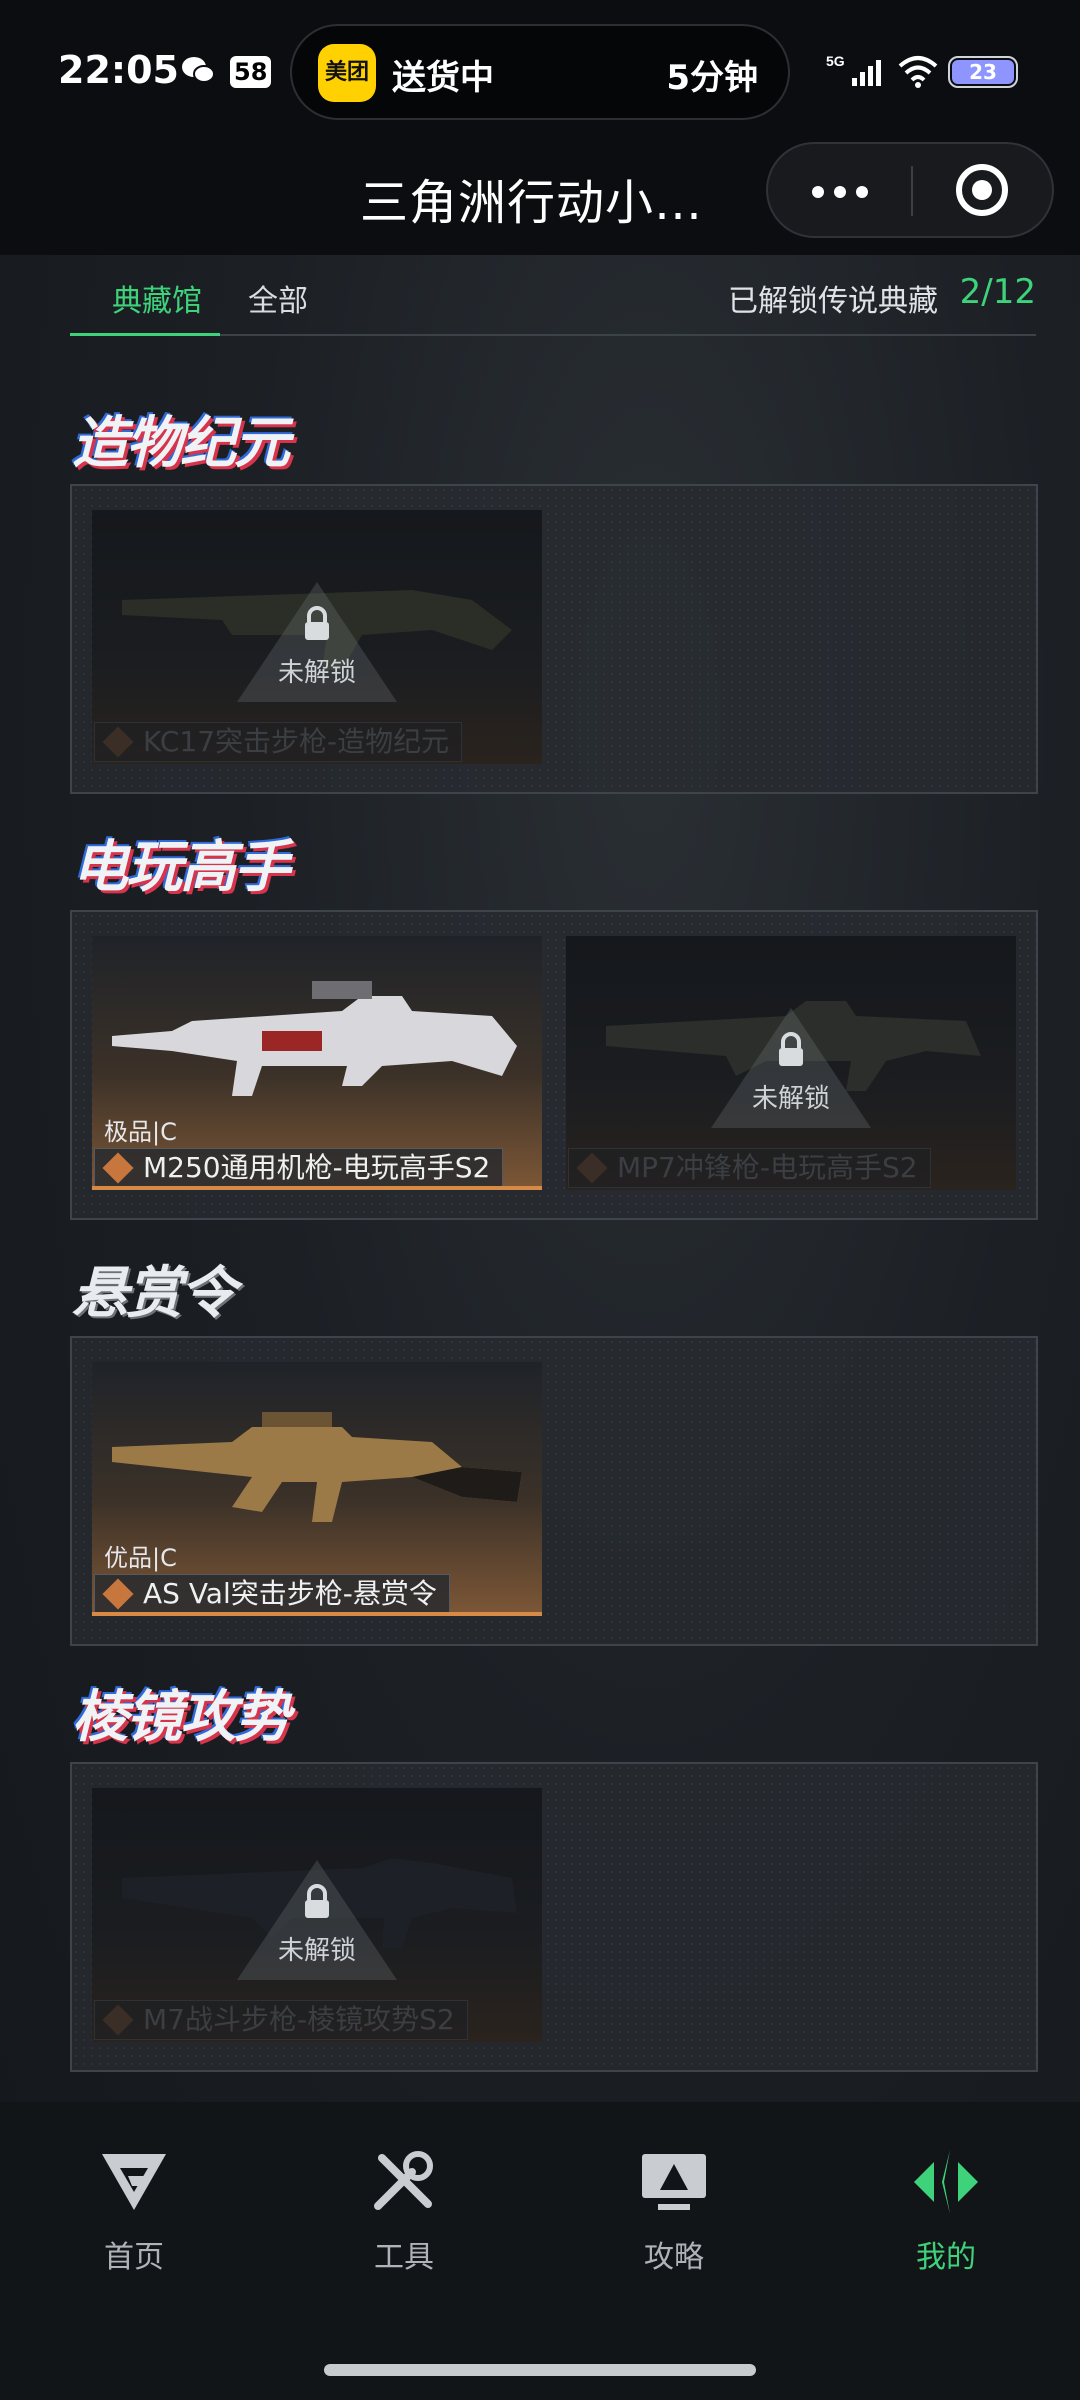  What do you see at coordinates (554, 1491) in the screenshot?
I see `section-panel: 优品|C AS Val突击步枪-悬赏令` at bounding box center [554, 1491].